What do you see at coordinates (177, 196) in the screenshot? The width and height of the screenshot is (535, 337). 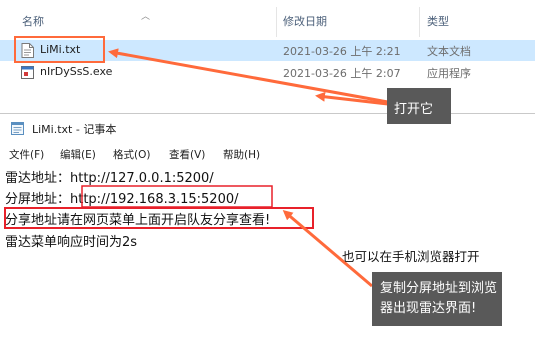 I see `highlight-box-split-url` at bounding box center [177, 196].